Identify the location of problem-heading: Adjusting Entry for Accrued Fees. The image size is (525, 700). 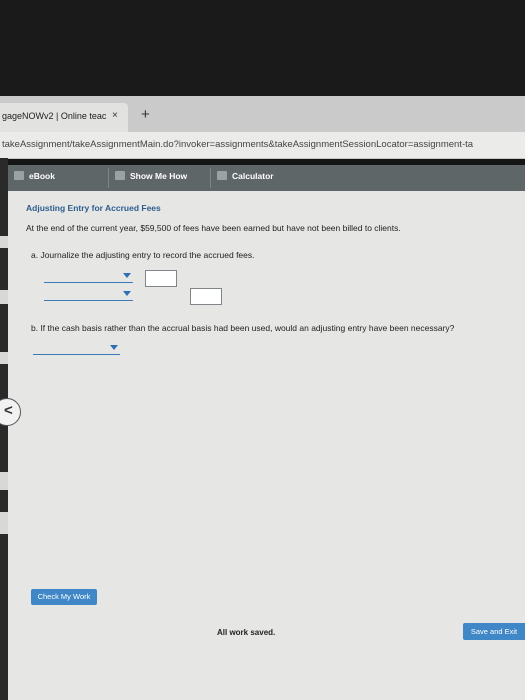
(93, 208).